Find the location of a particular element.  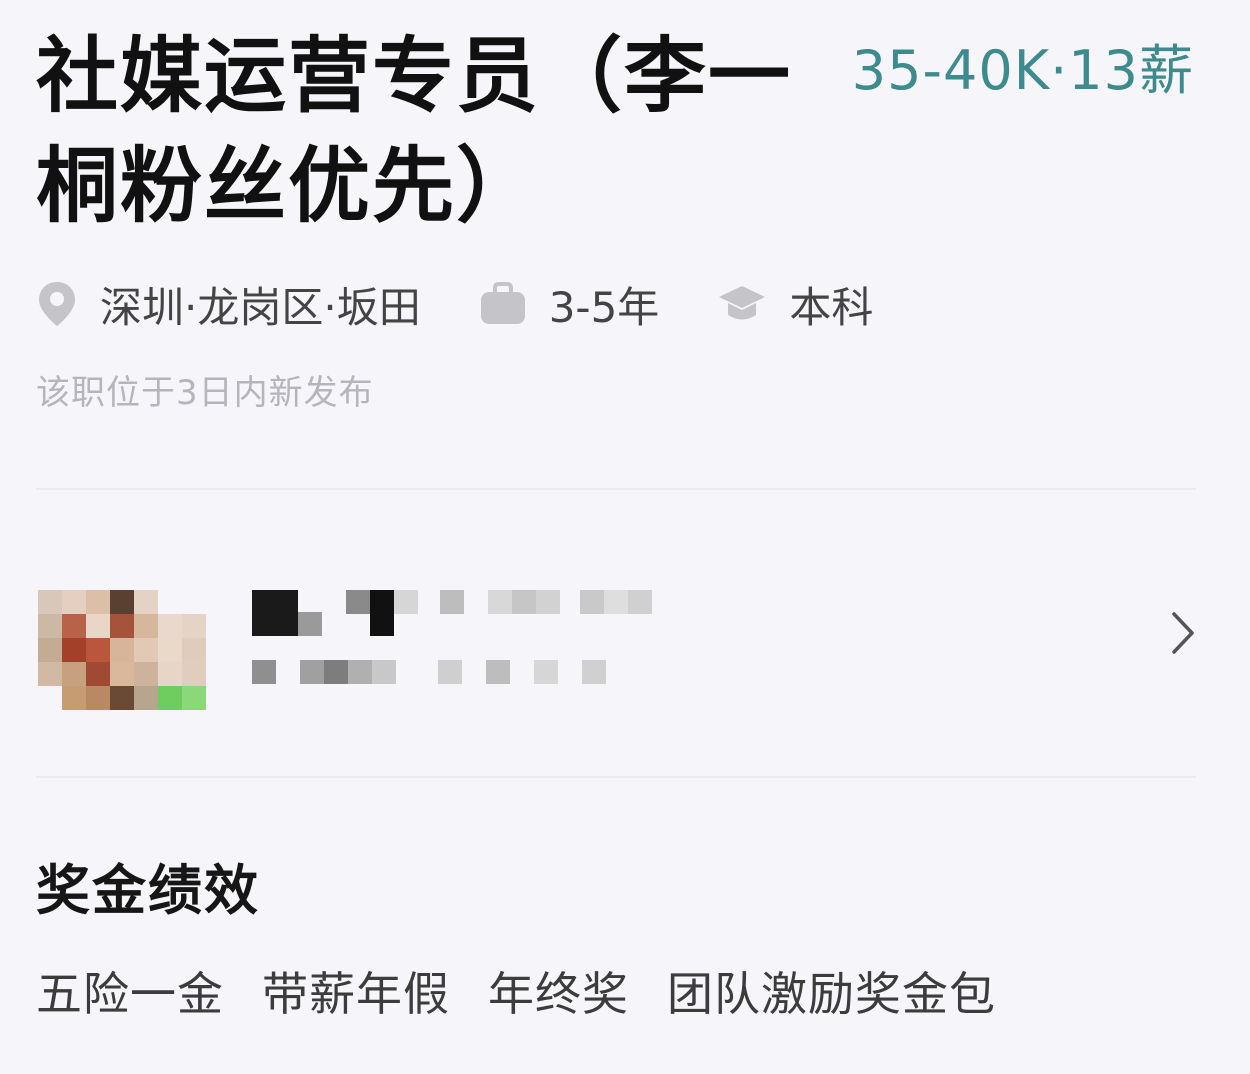

benefits-tags: 五险一金 带薪年假 年终奖 团队激励奖金包 is located at coordinates (535, 994).